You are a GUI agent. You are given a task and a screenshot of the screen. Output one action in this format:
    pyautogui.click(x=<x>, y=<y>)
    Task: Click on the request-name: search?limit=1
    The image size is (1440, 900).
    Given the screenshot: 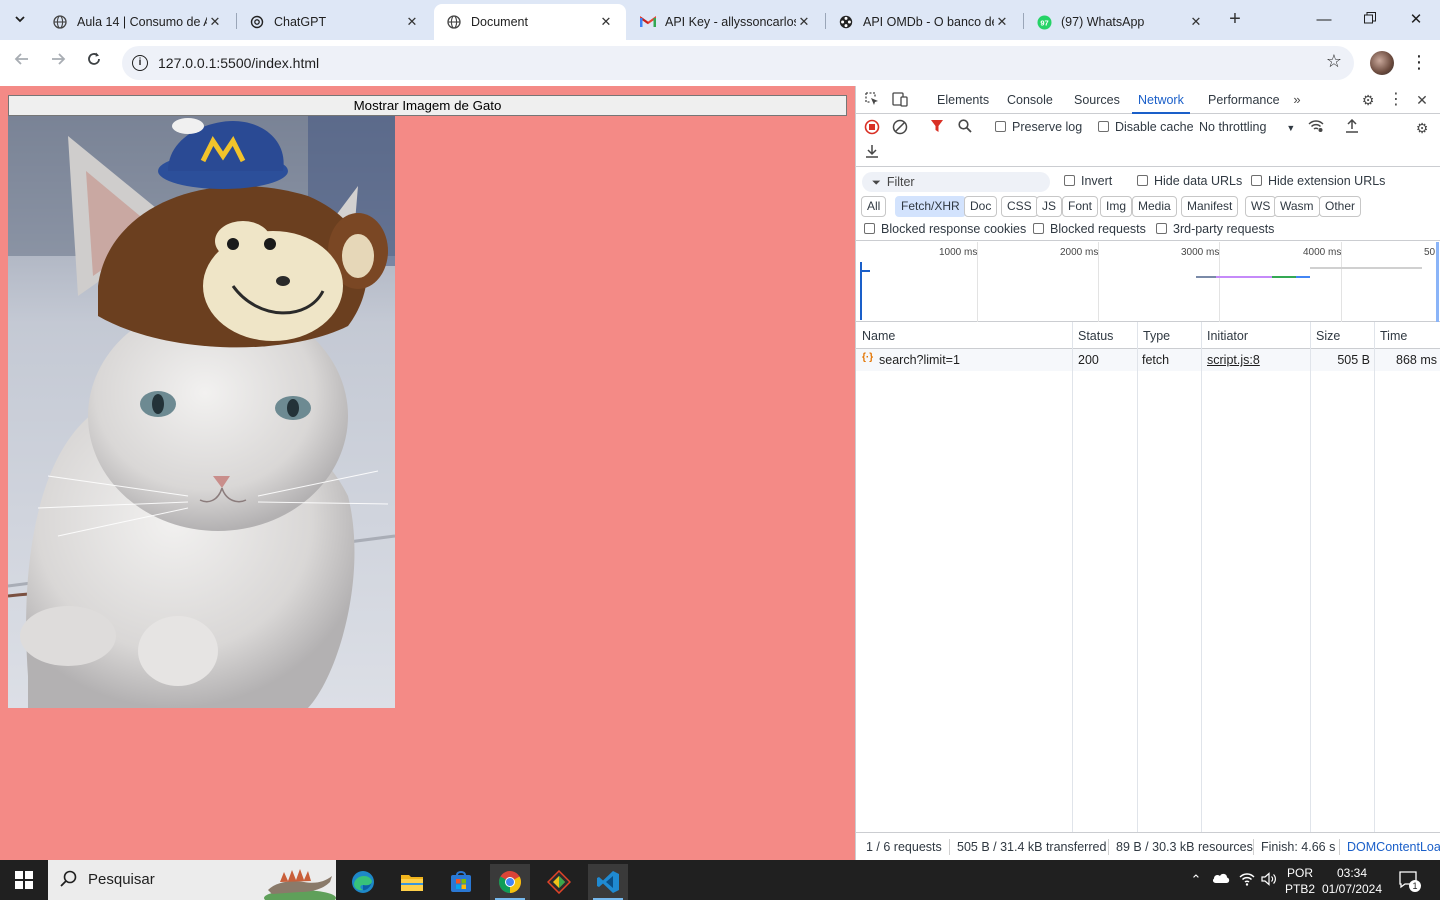 What is the action you would take?
    pyautogui.click(x=919, y=360)
    